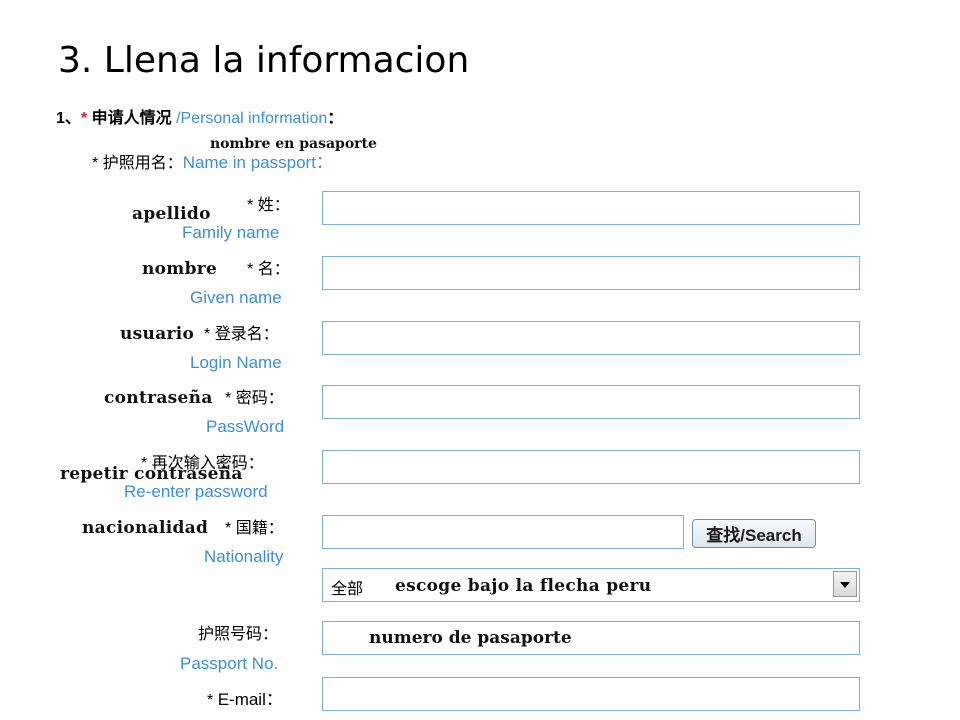  I want to click on nationality-input, so click(503, 532).